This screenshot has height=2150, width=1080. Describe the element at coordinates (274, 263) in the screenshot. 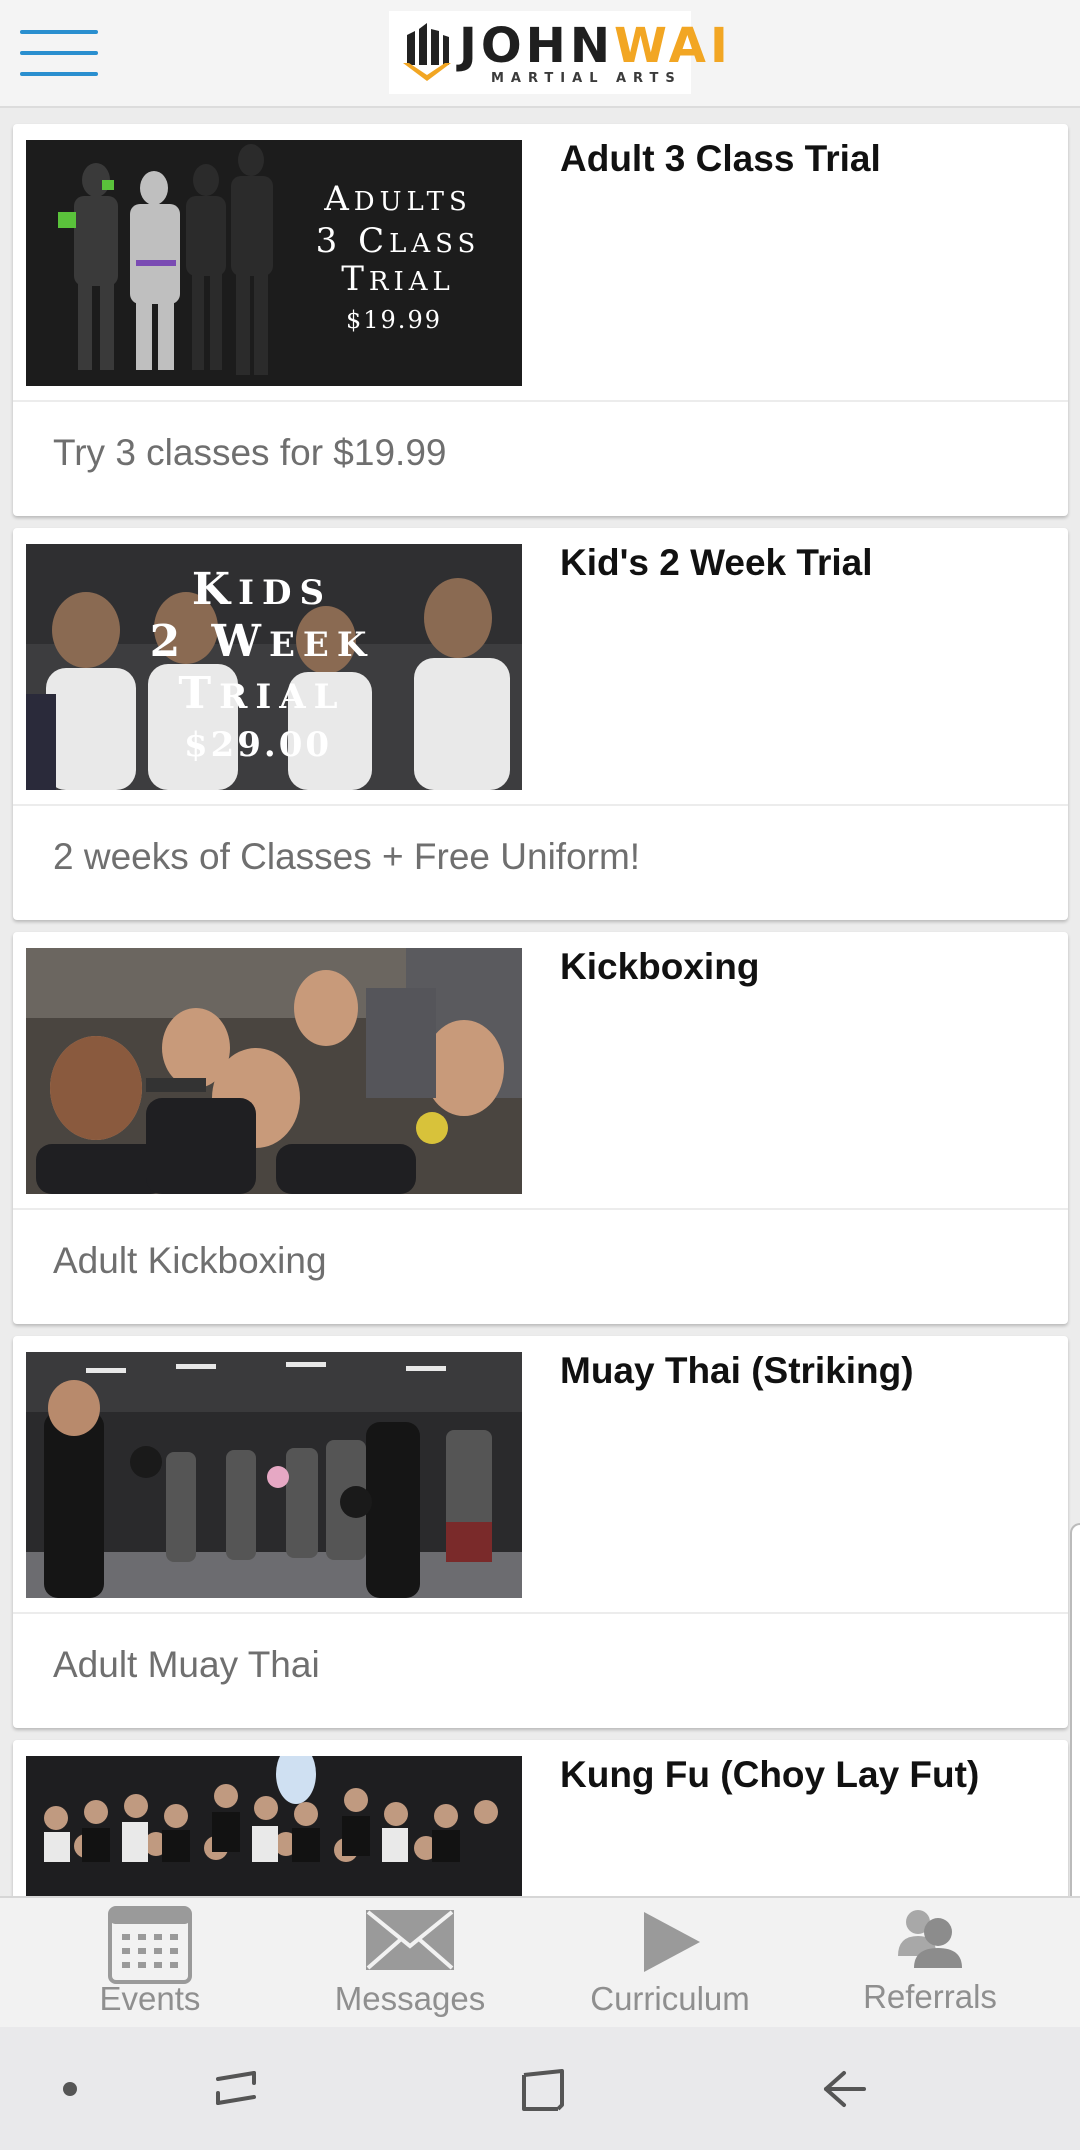

I see `program-image: ADULTS 3 CLASS TRIAL $19.99` at that location.